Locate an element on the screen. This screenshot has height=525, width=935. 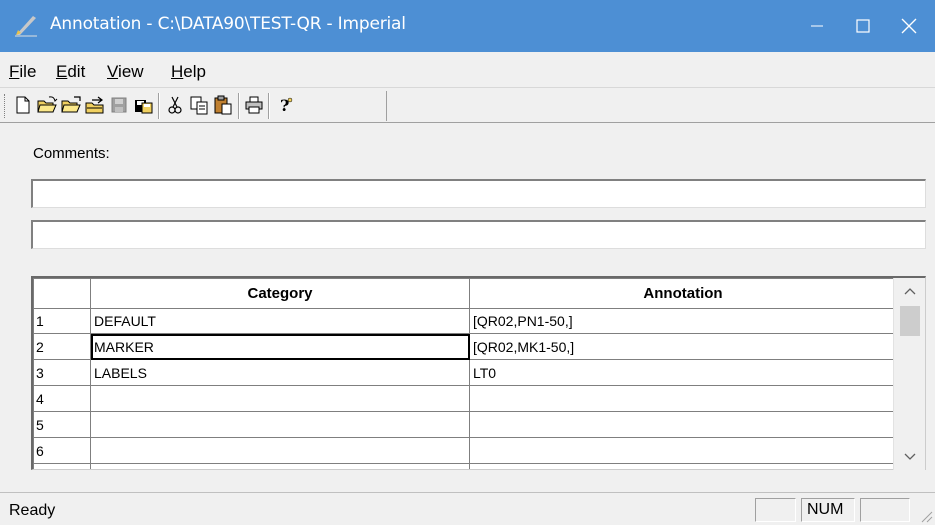
save-as-icon is located at coordinates (143, 105).